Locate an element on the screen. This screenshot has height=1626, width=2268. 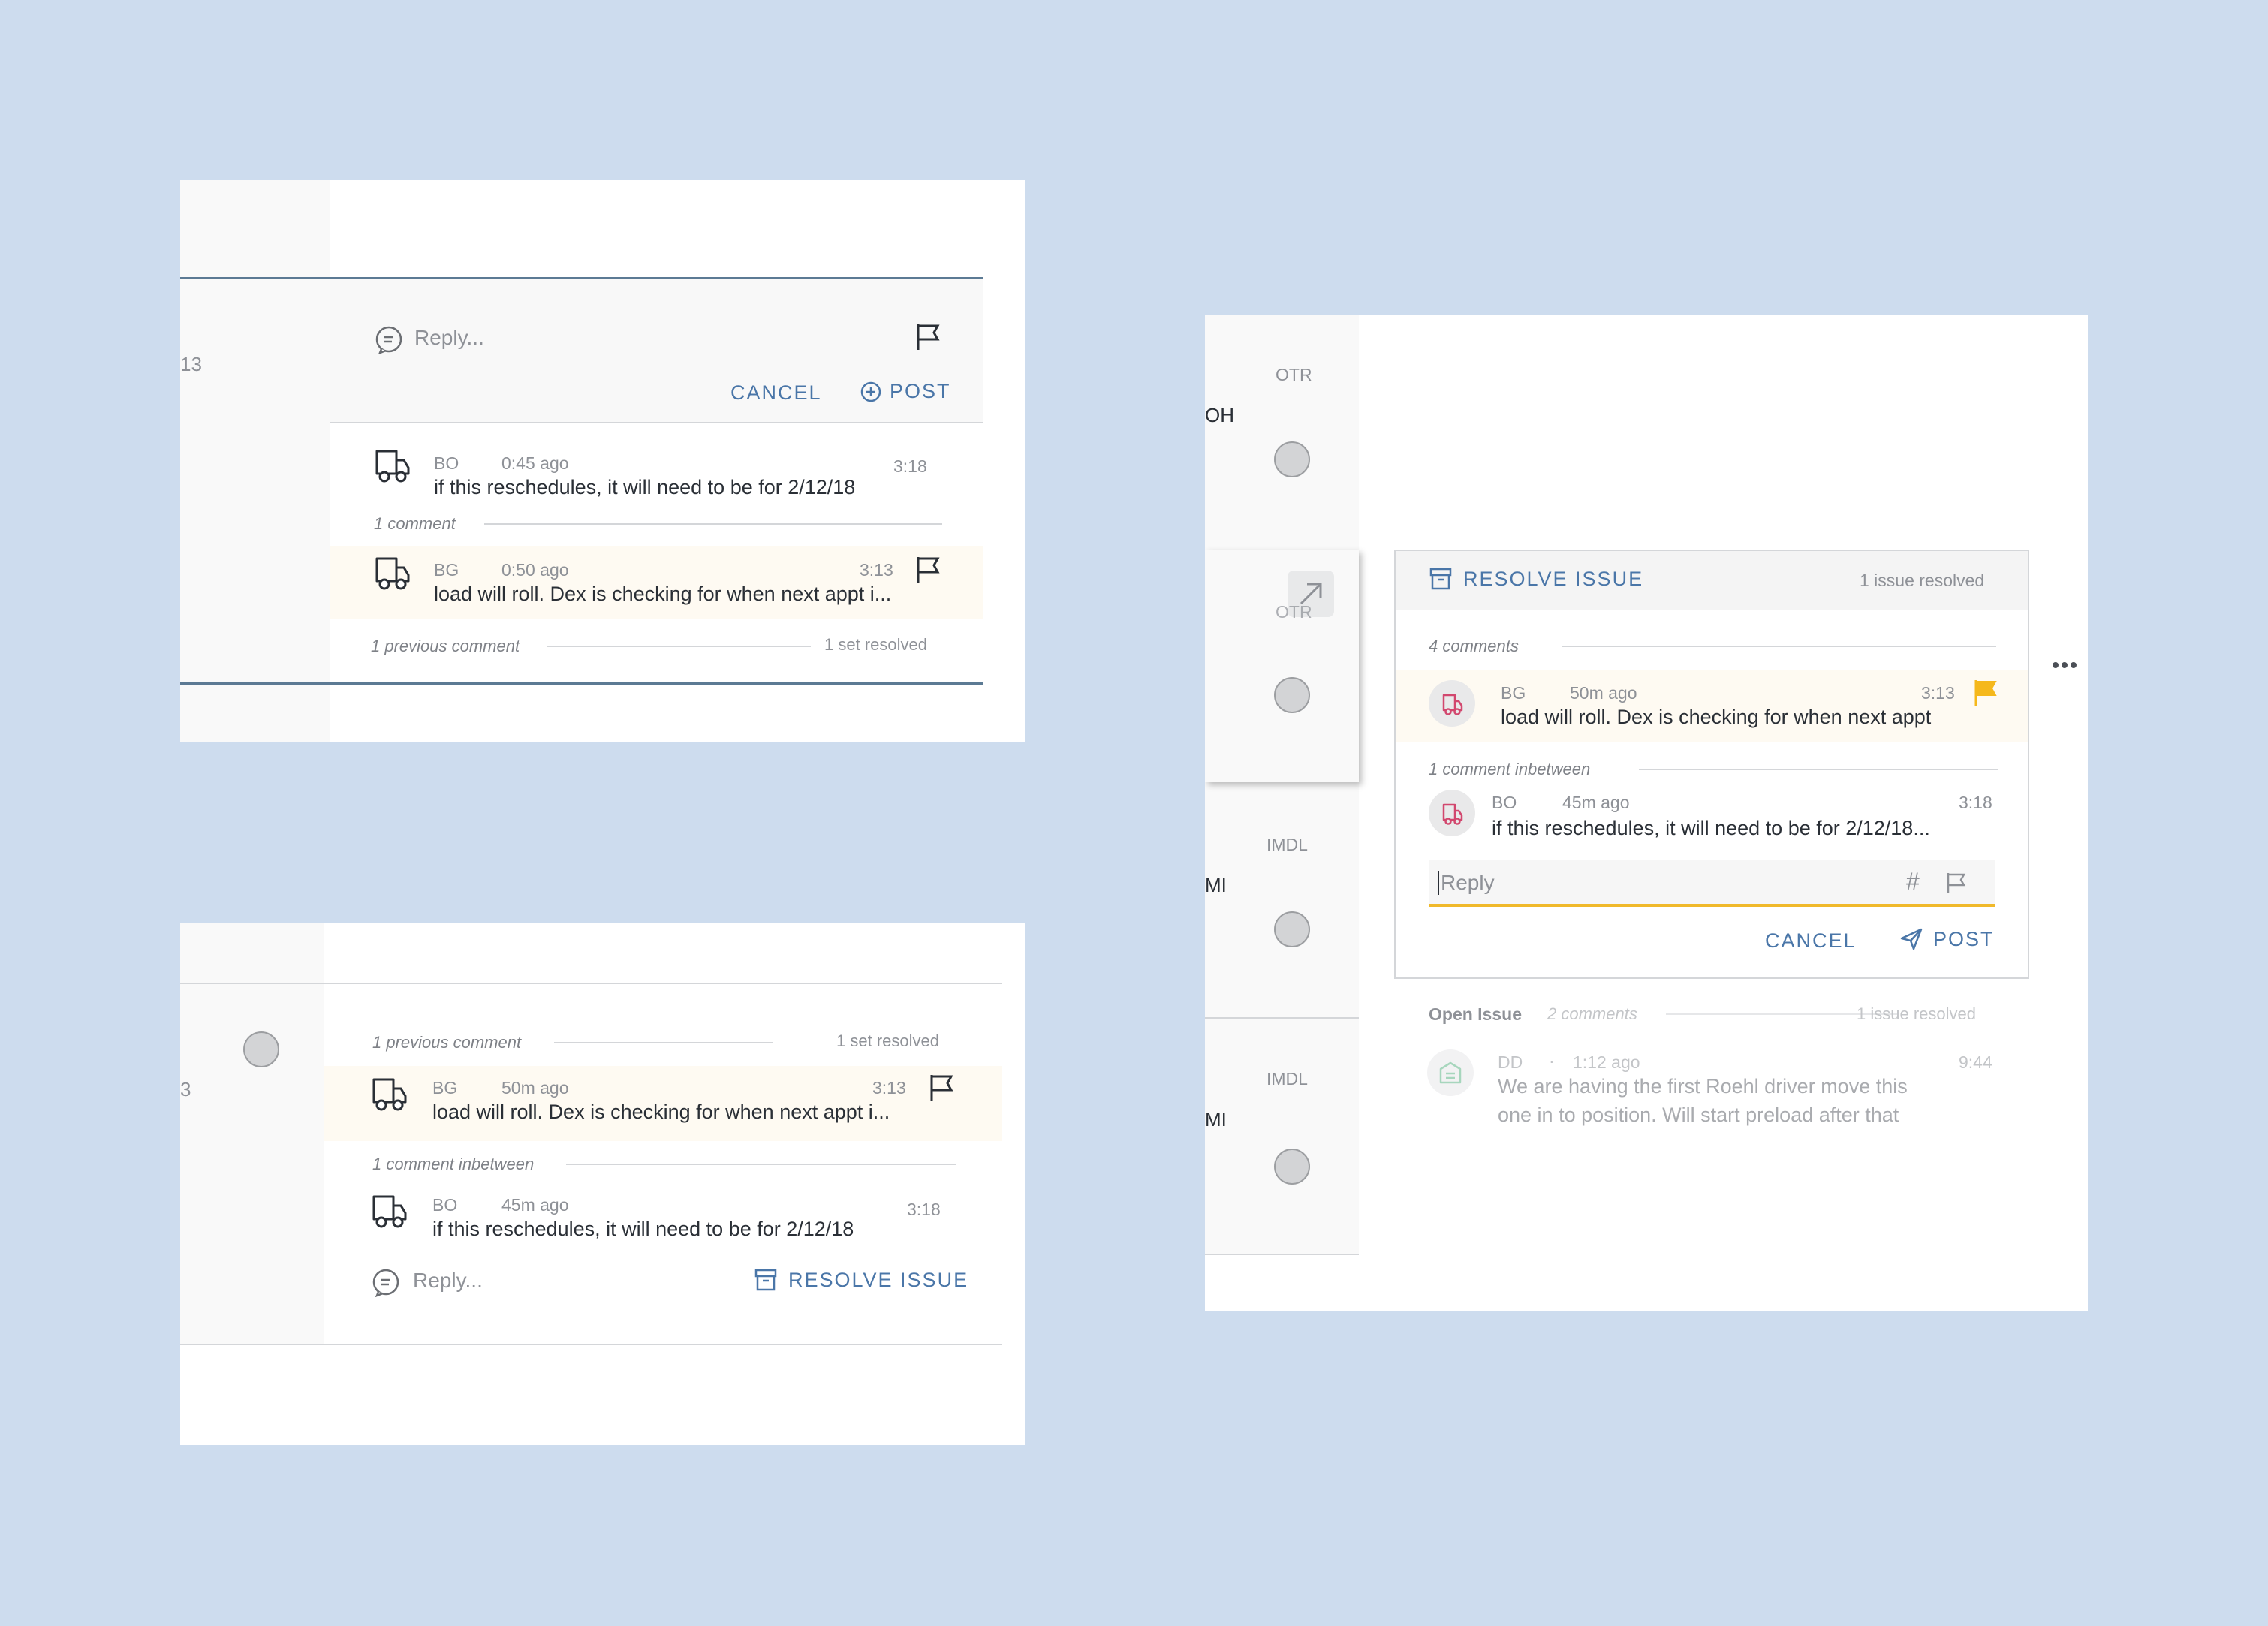
reply-field: Reply # is located at coordinates (1712, 883).